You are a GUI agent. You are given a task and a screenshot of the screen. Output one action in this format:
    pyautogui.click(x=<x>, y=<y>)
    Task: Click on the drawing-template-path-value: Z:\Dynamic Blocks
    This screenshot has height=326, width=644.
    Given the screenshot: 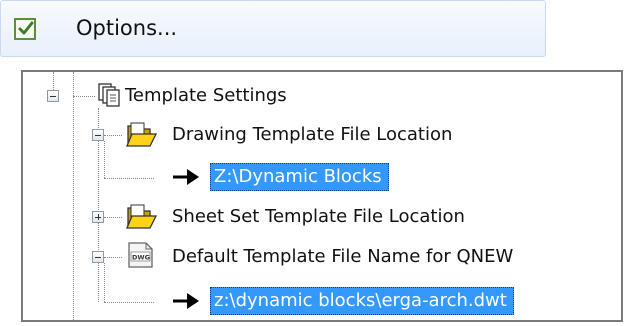 What is the action you would take?
    pyautogui.click(x=299, y=177)
    